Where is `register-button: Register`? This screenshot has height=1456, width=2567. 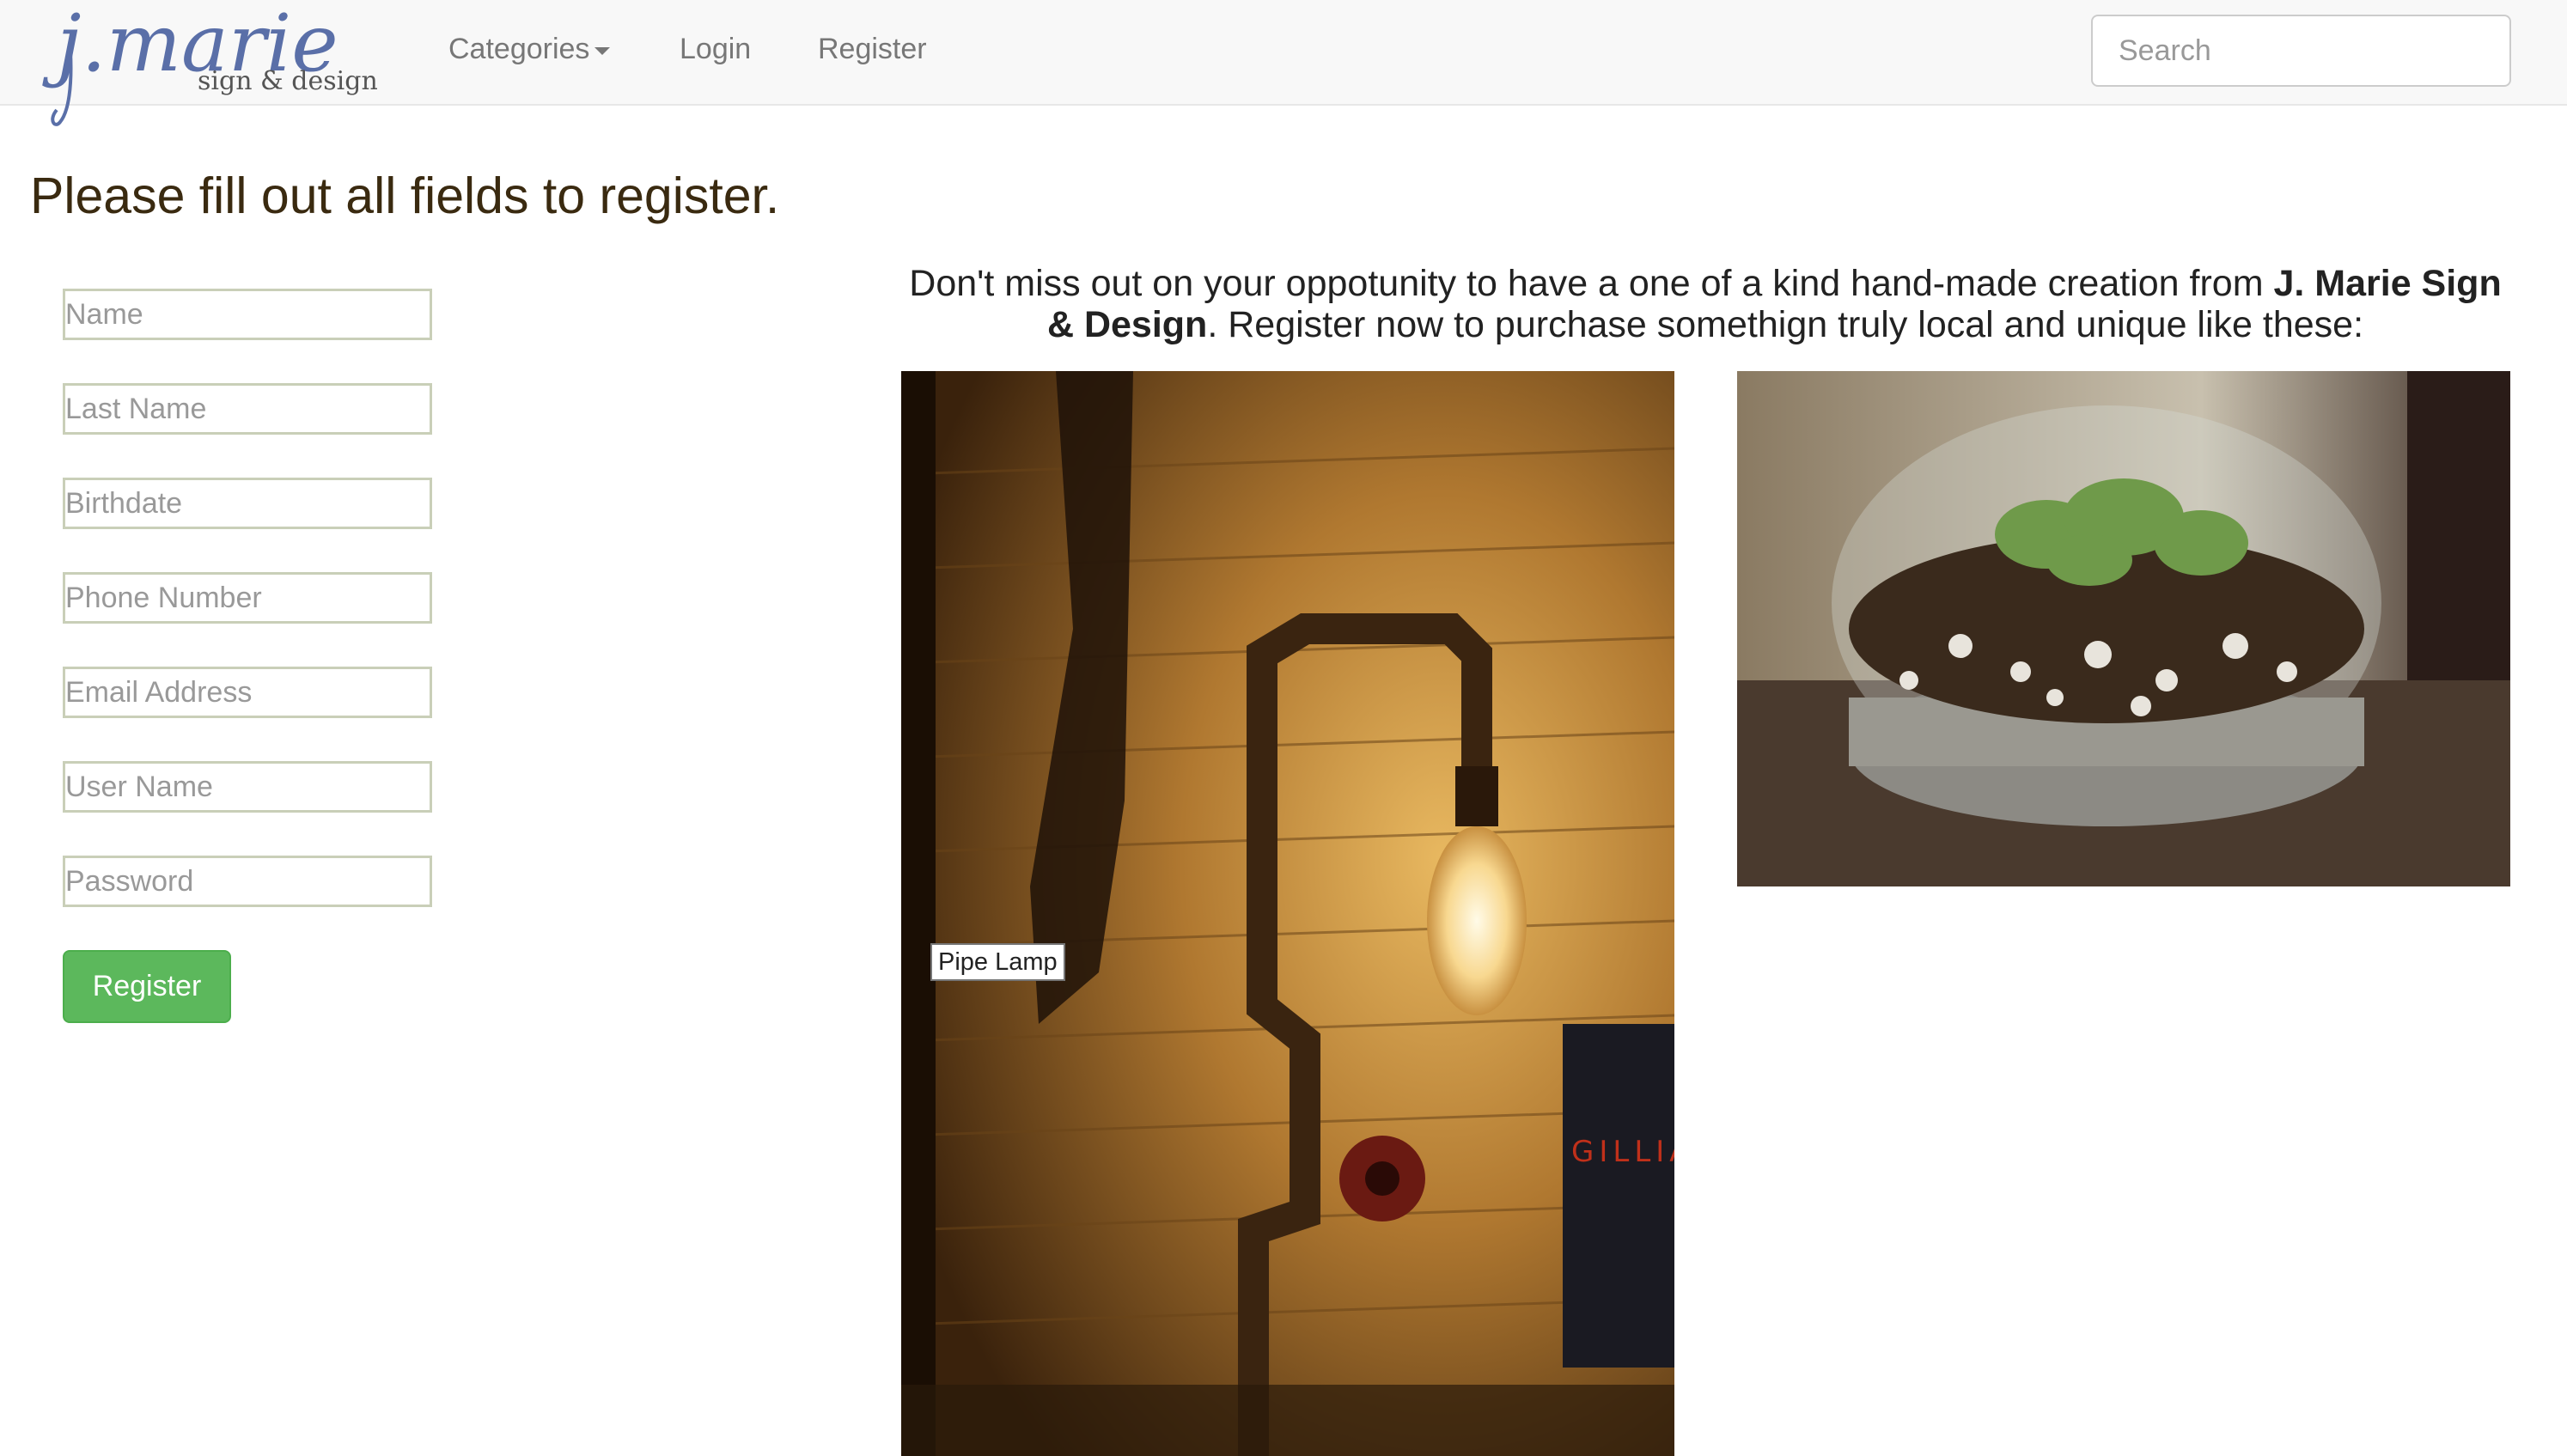
register-button: Register is located at coordinates (147, 986).